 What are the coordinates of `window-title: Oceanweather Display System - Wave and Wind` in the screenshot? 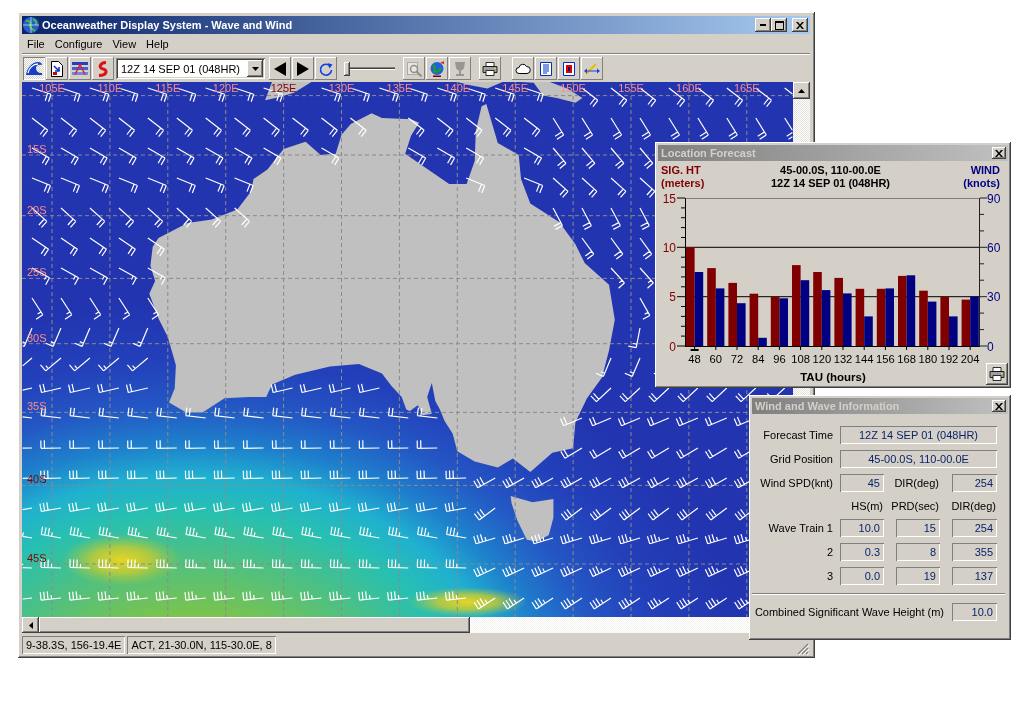 It's located at (168, 25).